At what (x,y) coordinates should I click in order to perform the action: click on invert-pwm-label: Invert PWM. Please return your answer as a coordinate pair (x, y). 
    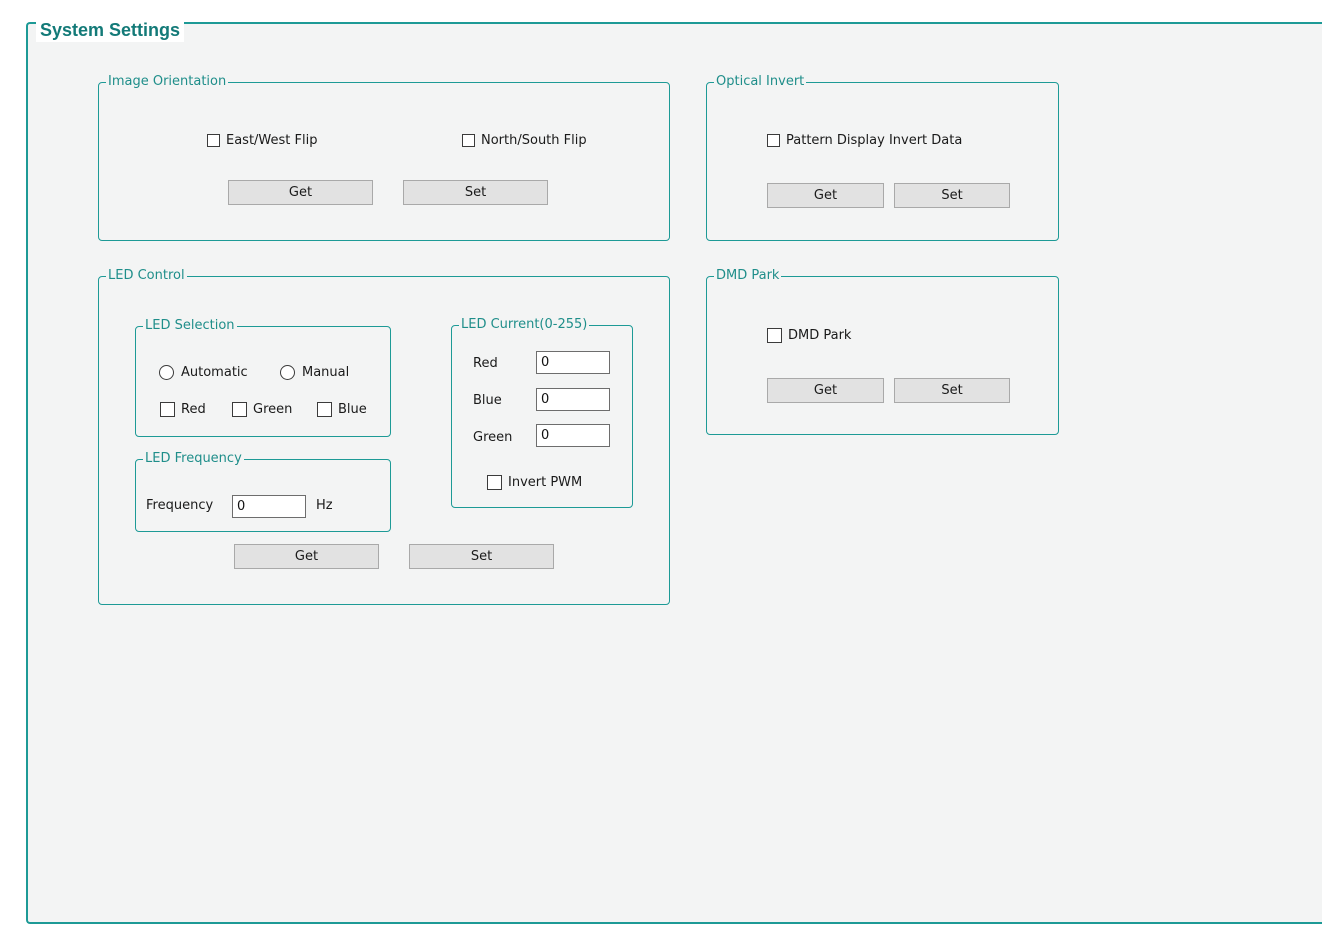
    Looking at the image, I should click on (545, 482).